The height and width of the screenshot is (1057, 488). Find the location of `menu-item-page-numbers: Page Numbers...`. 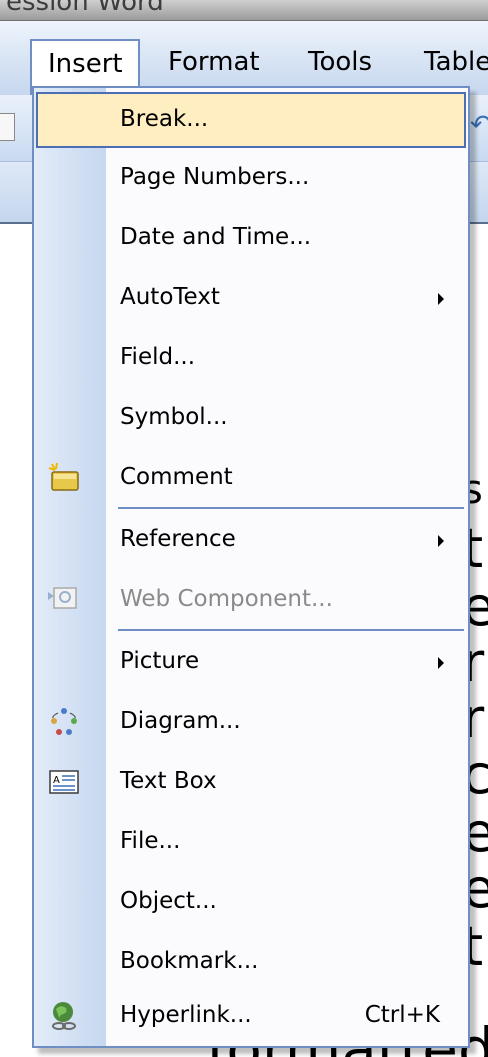

menu-item-page-numbers: Page Numbers... is located at coordinates (251, 178).